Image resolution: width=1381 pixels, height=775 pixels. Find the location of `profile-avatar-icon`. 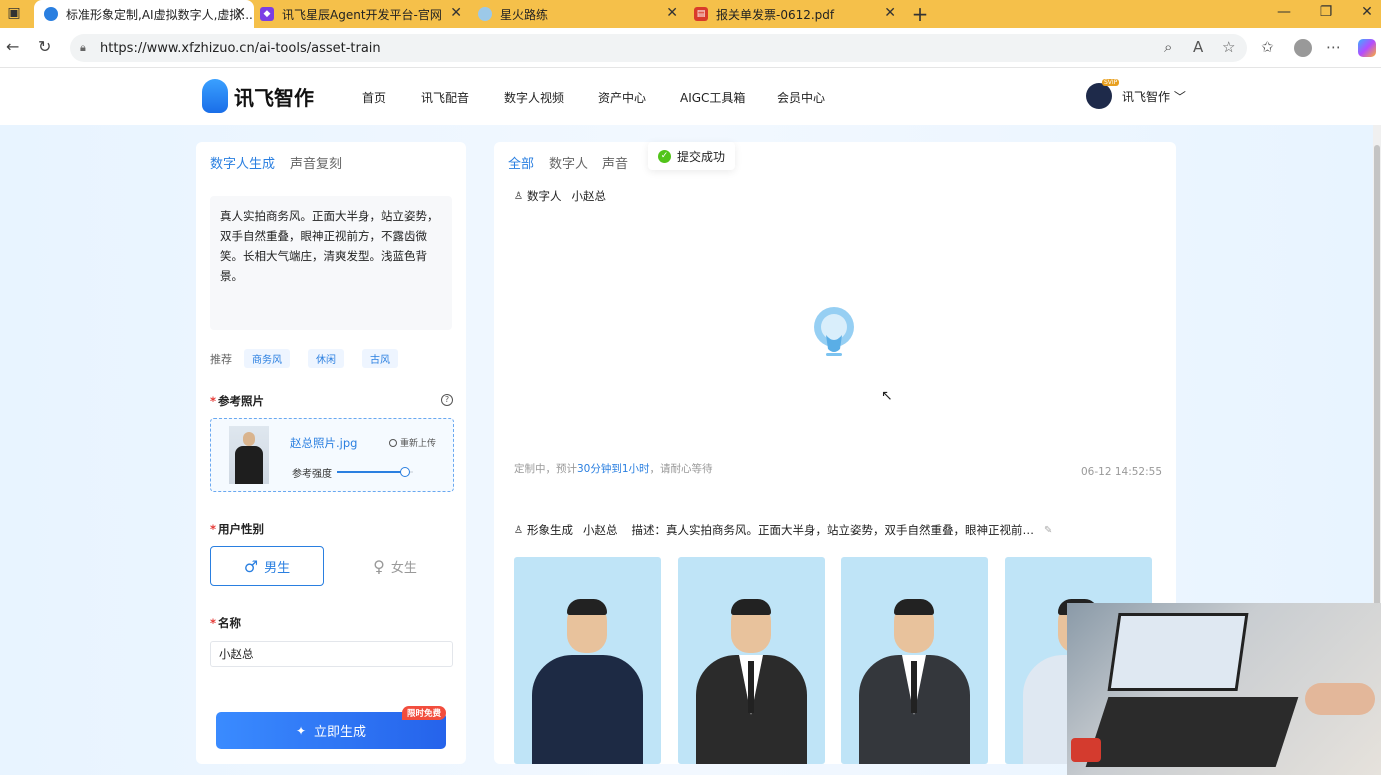

profile-avatar-icon is located at coordinates (1303, 48).